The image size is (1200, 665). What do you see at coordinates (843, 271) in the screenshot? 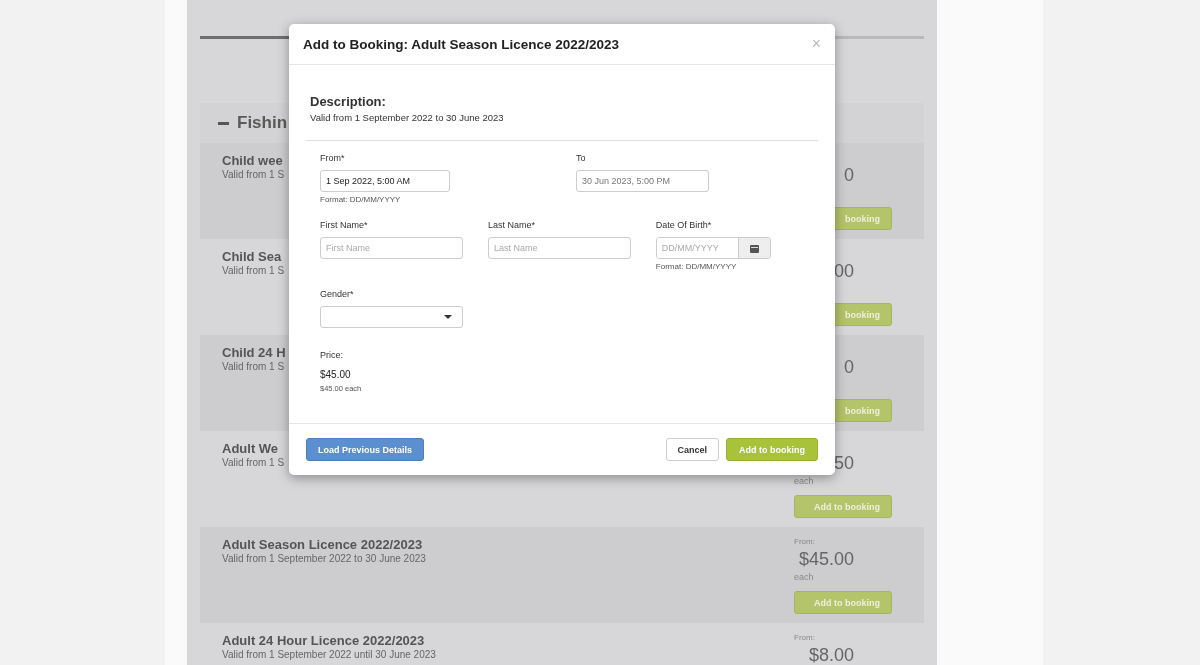
I see `licence-price: 00` at bounding box center [843, 271].